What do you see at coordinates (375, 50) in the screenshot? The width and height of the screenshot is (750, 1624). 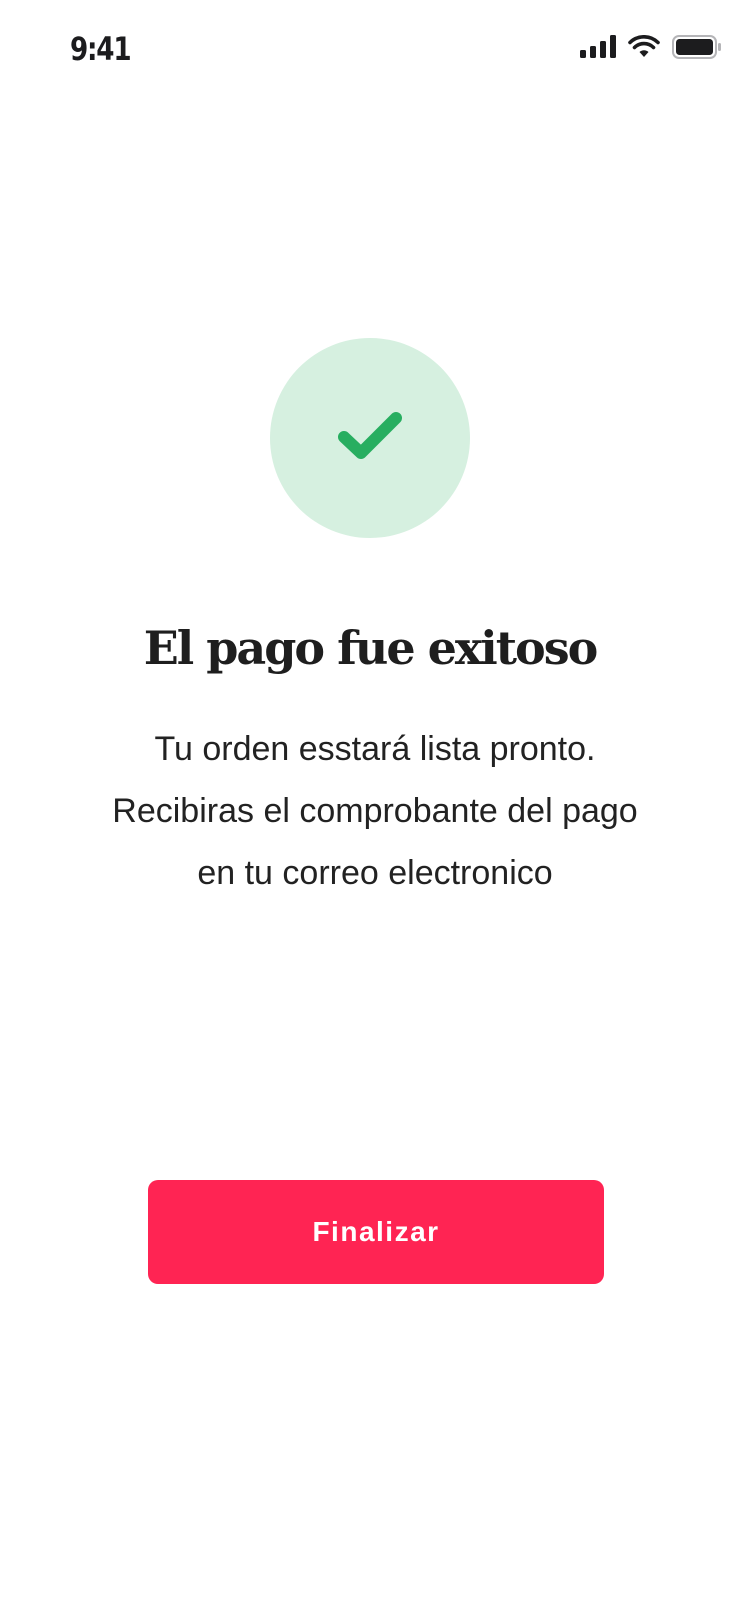 I see `status-bar: 9:41` at bounding box center [375, 50].